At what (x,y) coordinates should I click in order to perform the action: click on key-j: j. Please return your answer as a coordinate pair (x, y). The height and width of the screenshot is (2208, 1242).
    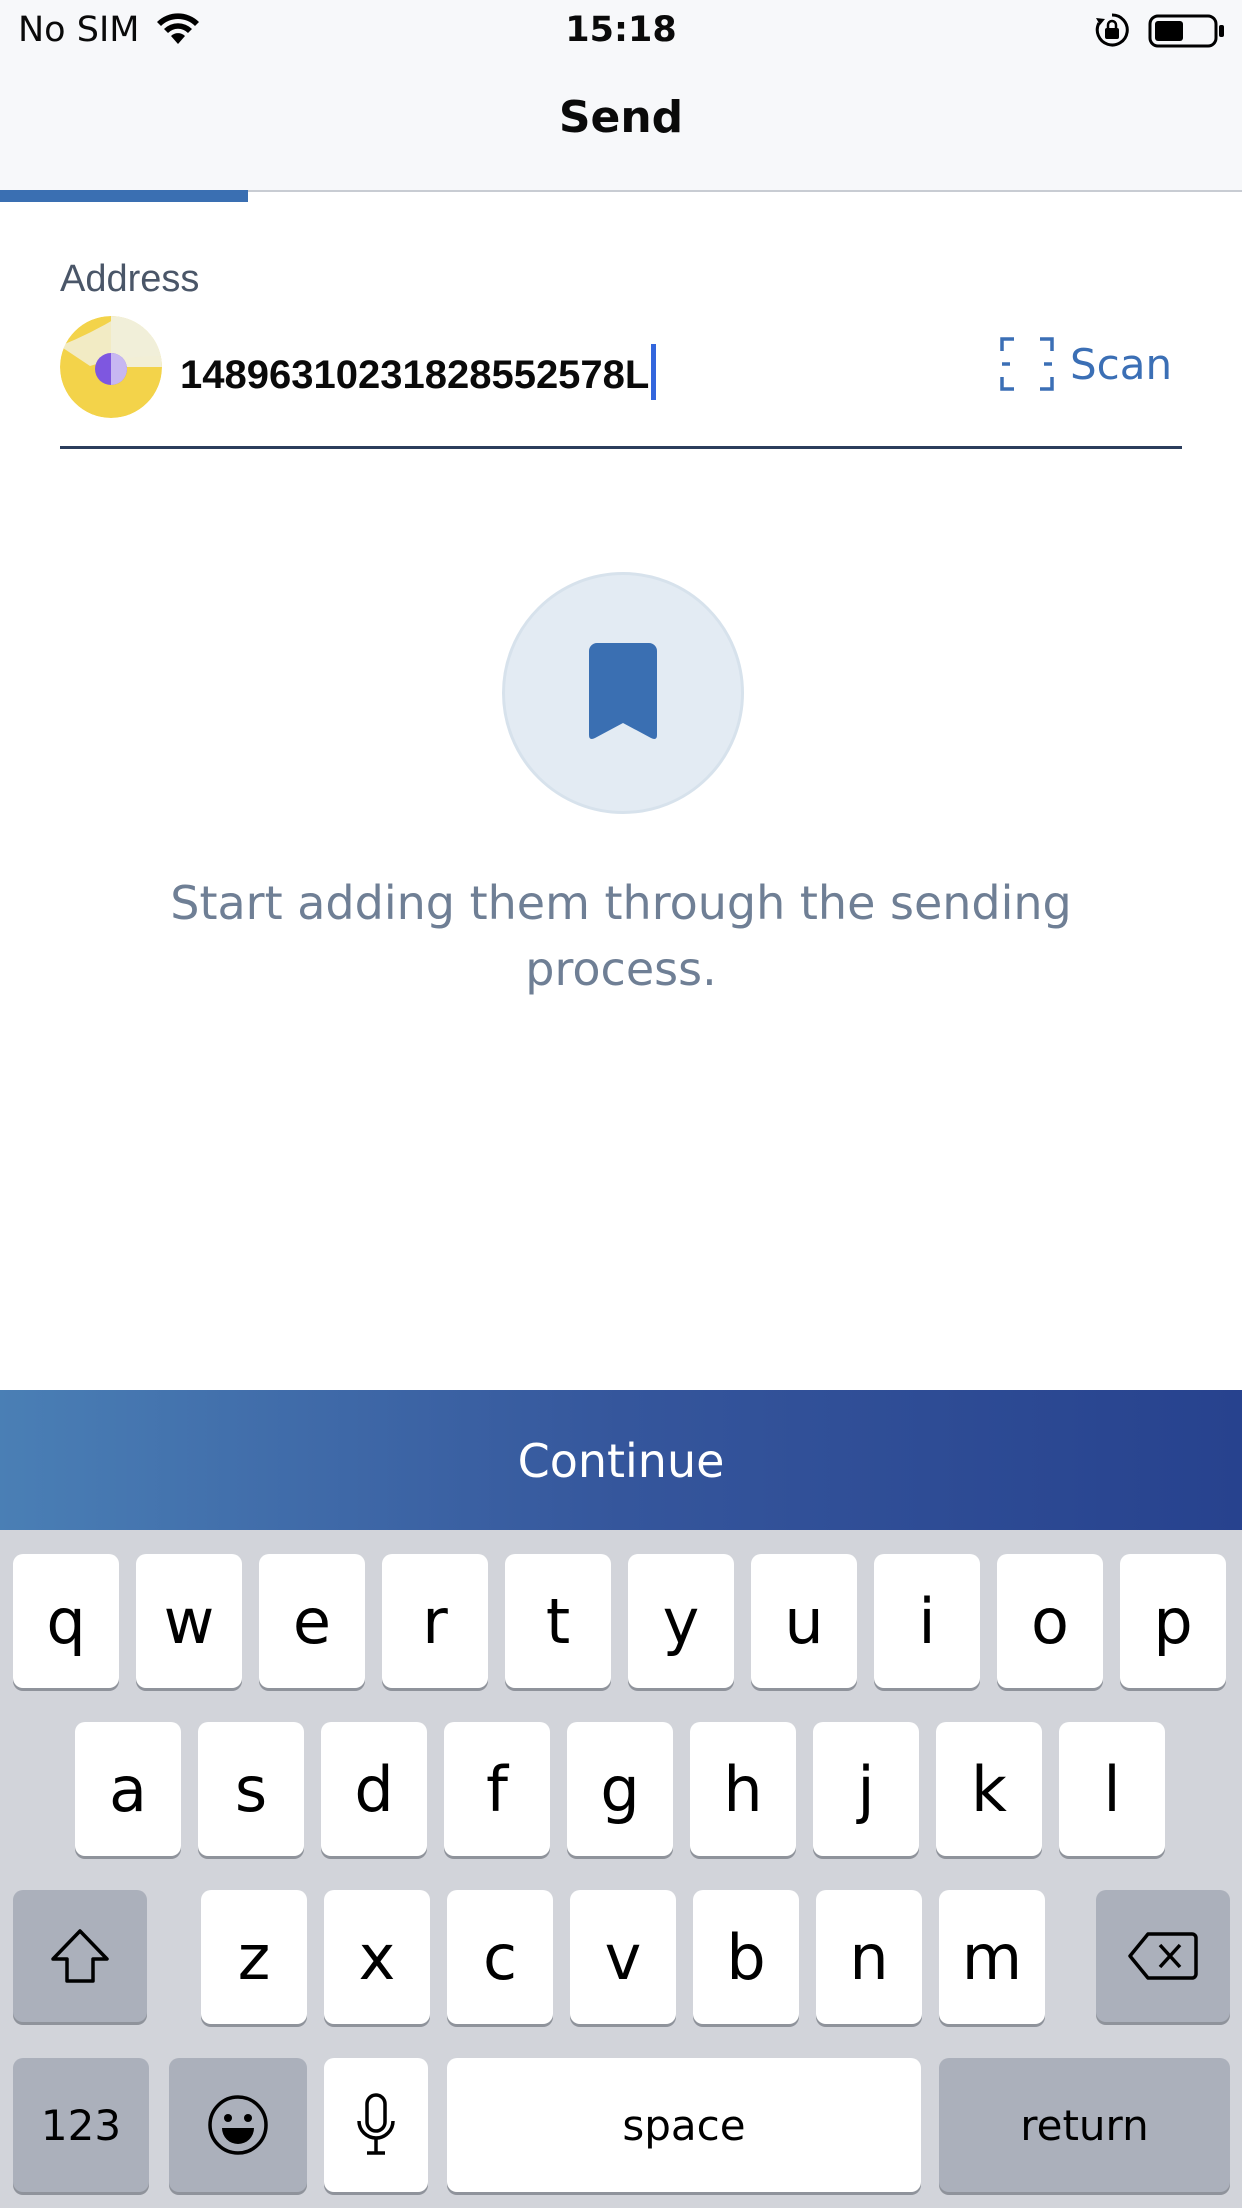
    Looking at the image, I should click on (866, 1789).